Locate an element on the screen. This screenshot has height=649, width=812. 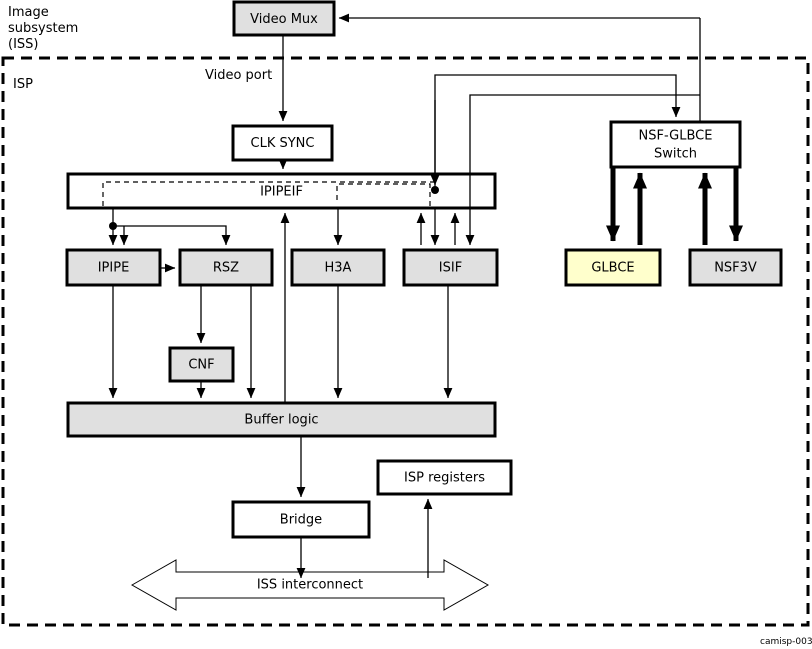
block-nsf3v-label: NSF3V is located at coordinates (735, 268).